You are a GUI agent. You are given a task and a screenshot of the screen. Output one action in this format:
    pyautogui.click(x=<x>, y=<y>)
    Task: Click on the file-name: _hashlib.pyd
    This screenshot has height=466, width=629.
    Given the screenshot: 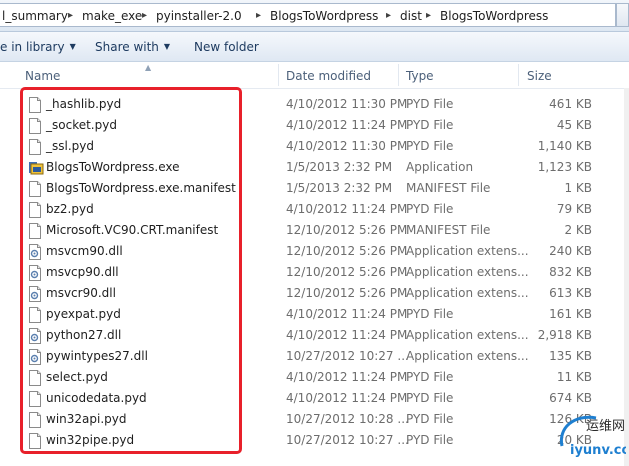 What is the action you would take?
    pyautogui.click(x=84, y=104)
    